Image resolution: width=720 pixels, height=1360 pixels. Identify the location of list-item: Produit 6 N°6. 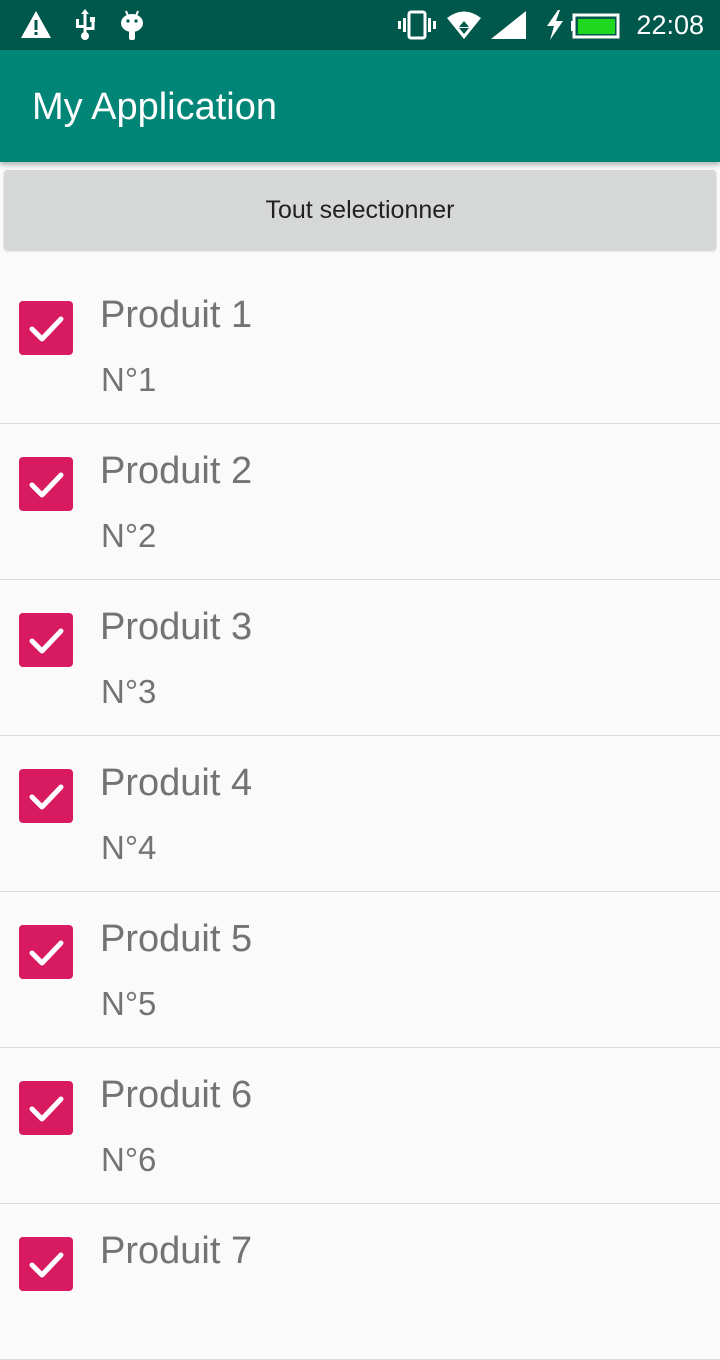
(360, 1126).